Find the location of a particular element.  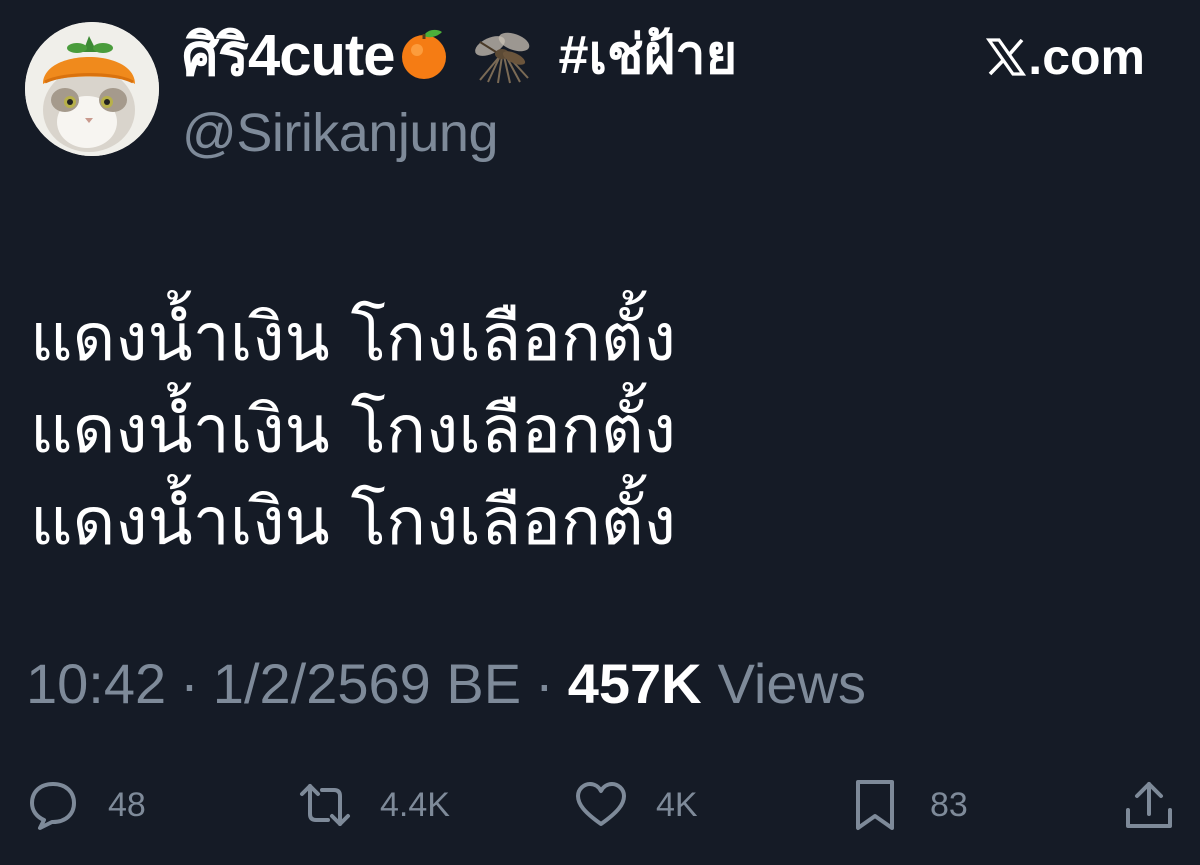

x-logo-icon is located at coordinates (1006, 57).